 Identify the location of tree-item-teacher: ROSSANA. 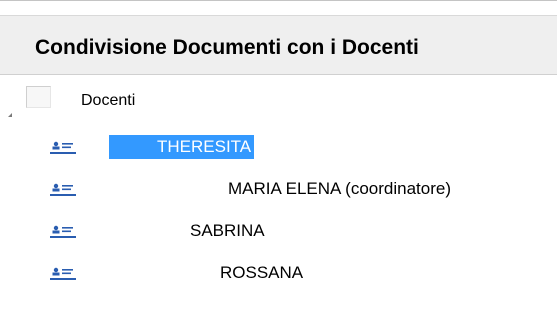
(278, 273).